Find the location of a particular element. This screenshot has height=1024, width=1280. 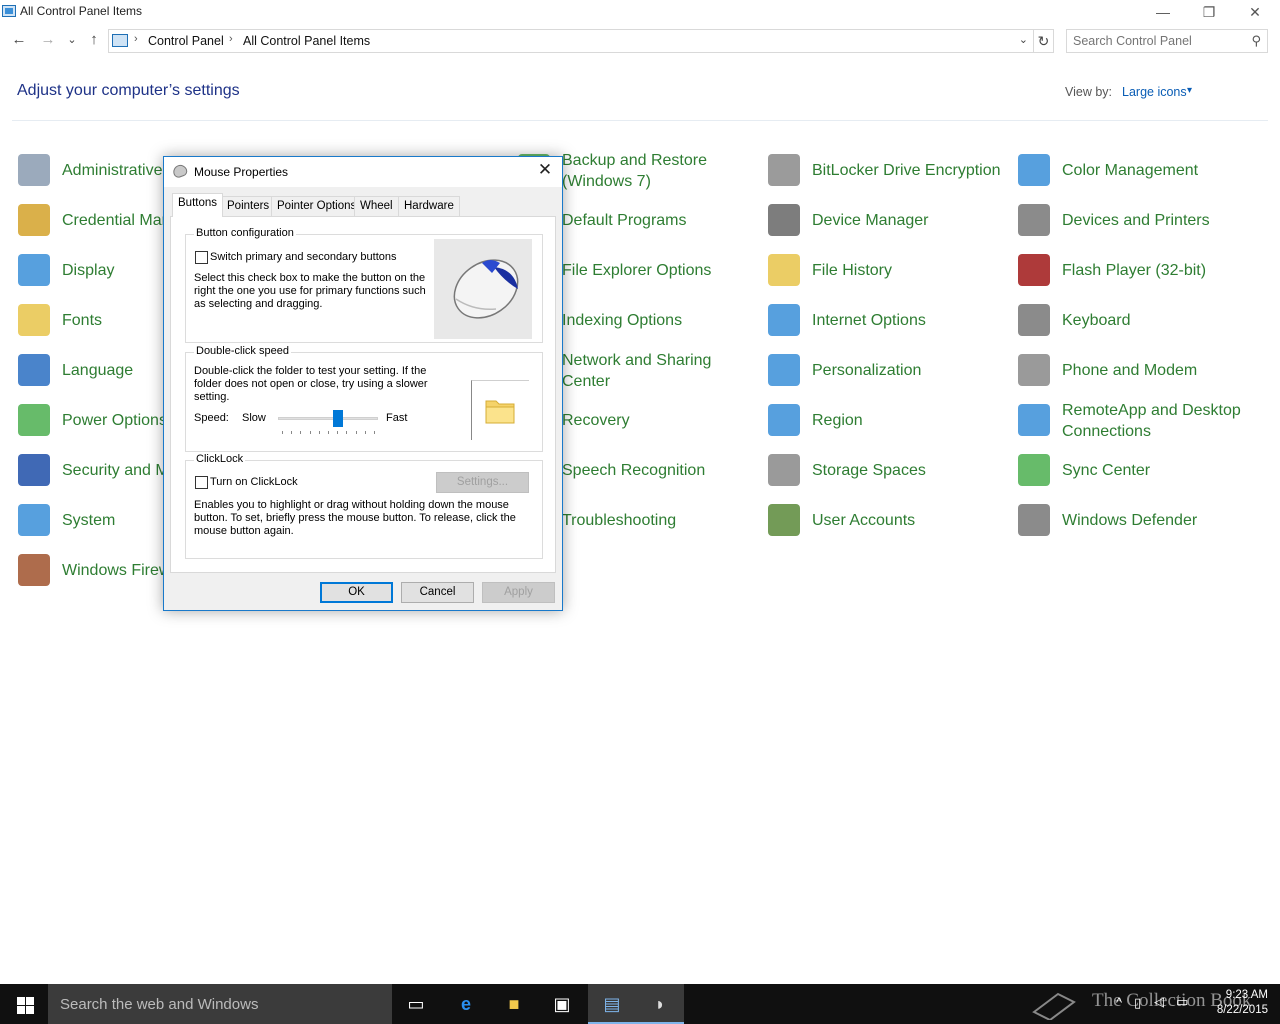

firewall-icon is located at coordinates (34, 570).